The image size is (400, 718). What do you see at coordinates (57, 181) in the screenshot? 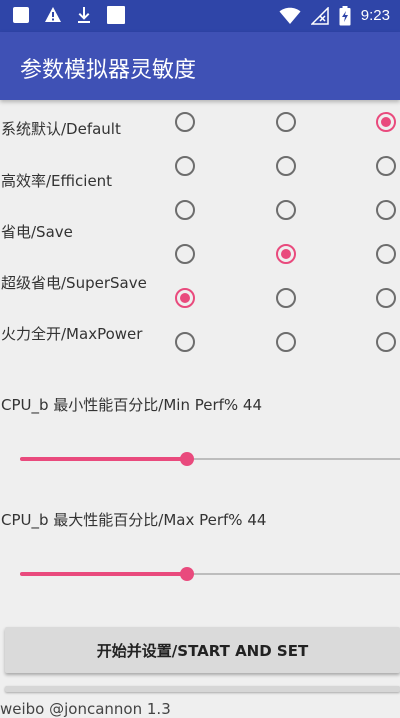
I see `mode-label-efficient: 高效率/Efficient` at bounding box center [57, 181].